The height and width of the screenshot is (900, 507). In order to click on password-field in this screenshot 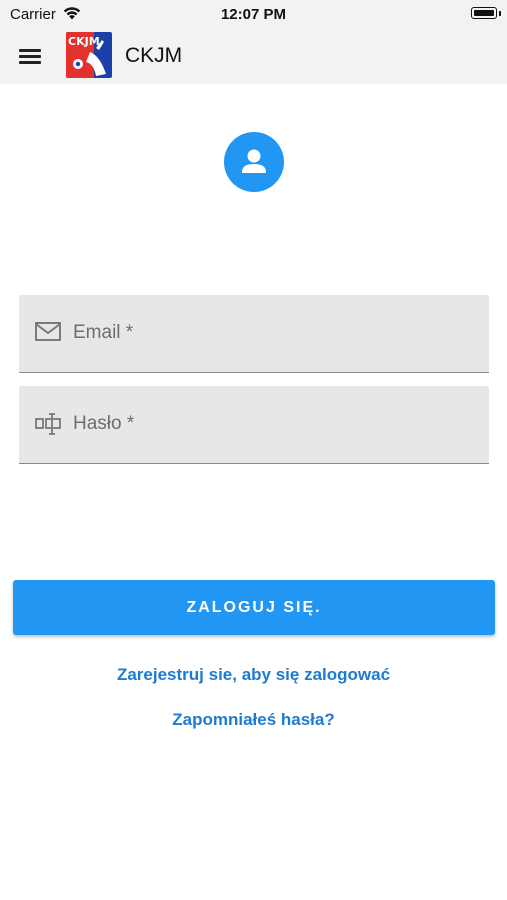, I will do `click(254, 425)`.